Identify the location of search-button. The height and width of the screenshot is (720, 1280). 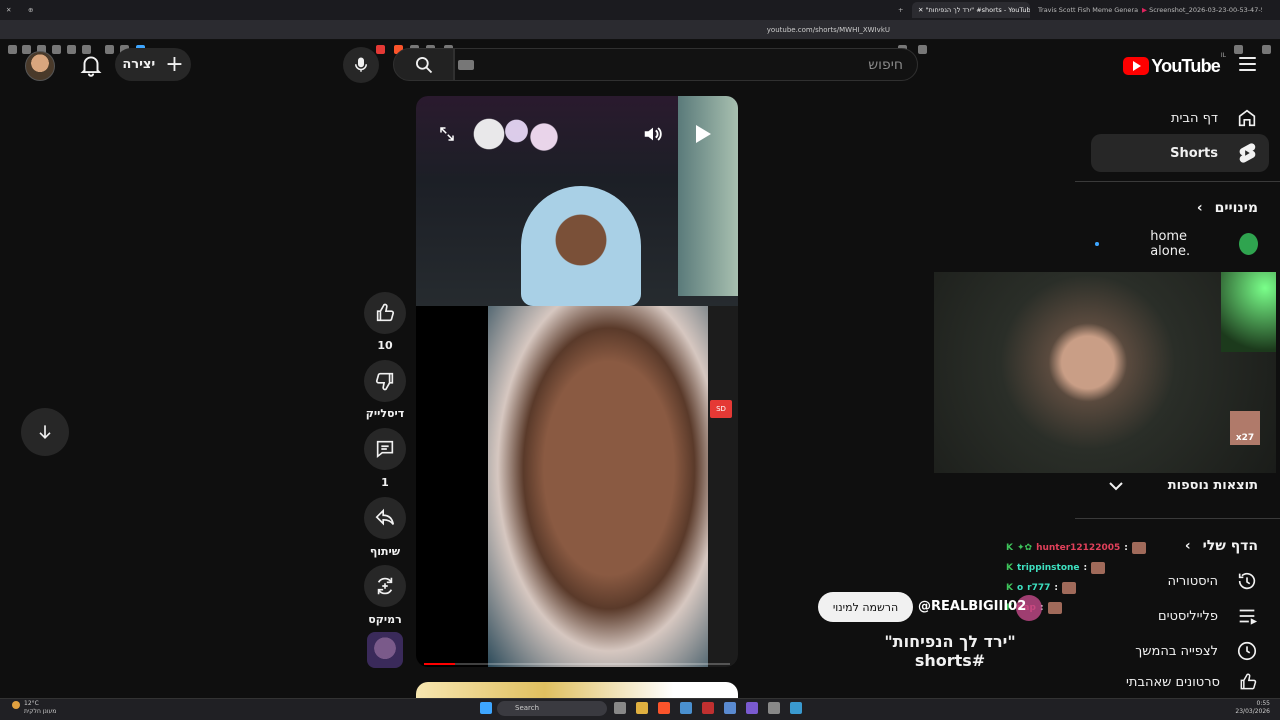
(423, 64).